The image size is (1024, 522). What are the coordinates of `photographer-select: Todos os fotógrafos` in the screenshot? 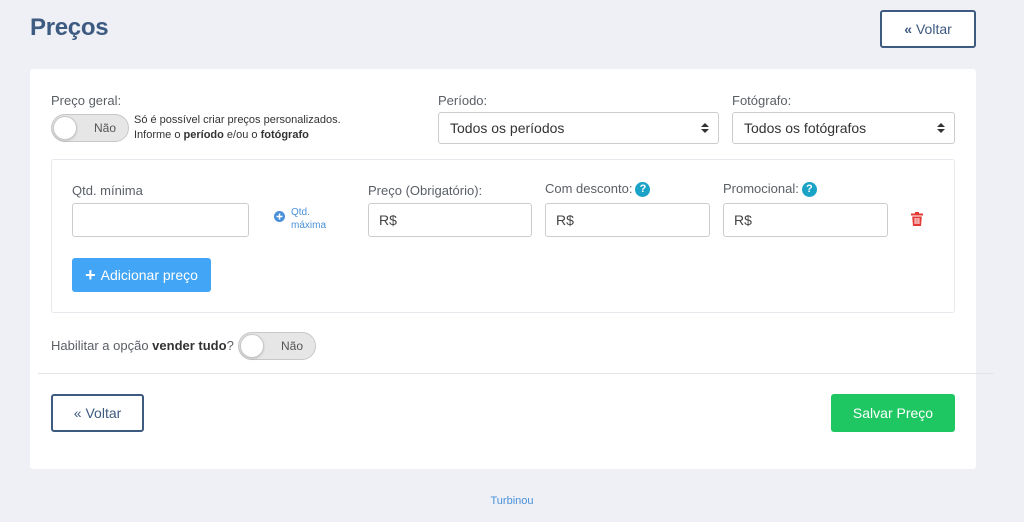 It's located at (843, 128).